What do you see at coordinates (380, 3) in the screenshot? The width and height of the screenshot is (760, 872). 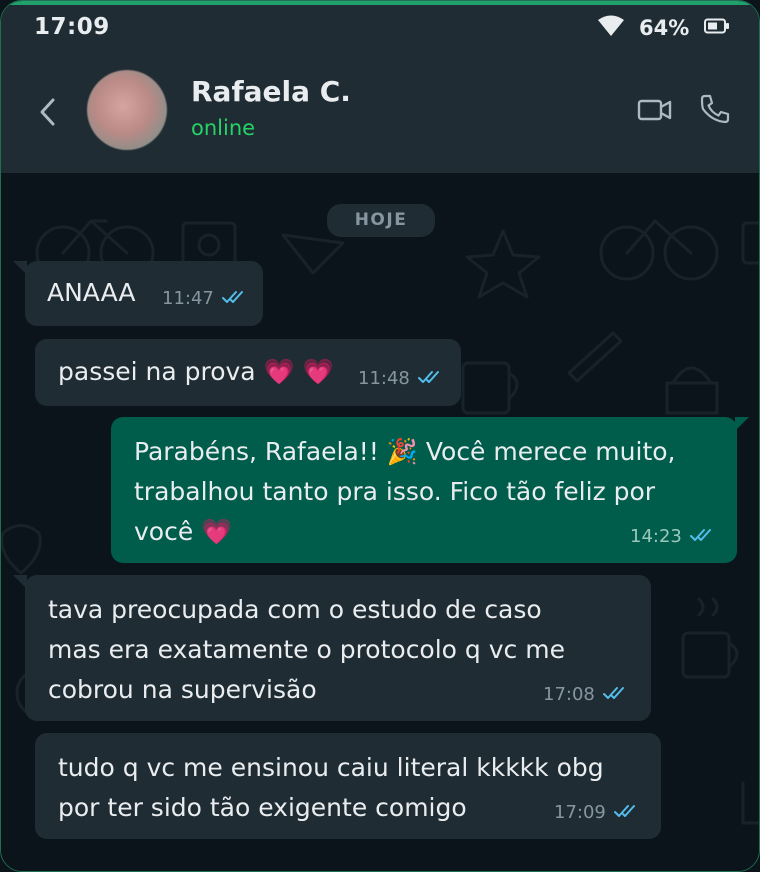 I see `accent-line` at bounding box center [380, 3].